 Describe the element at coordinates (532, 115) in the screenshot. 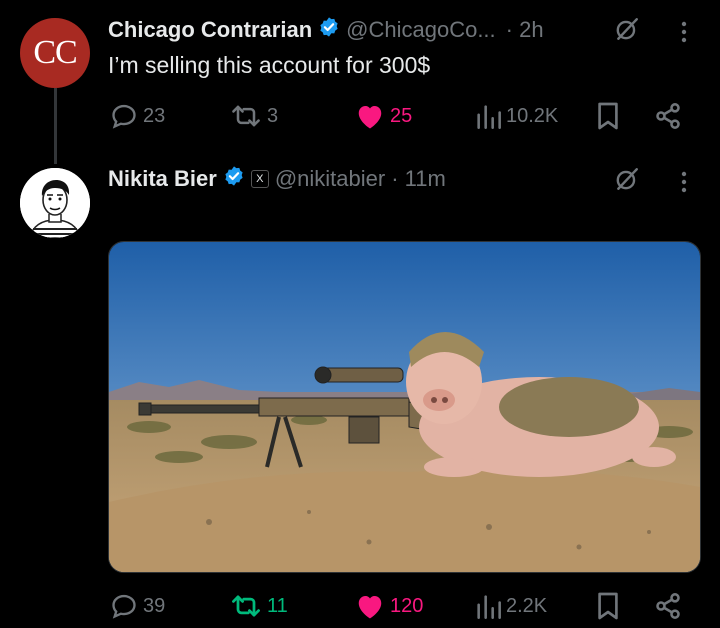

I see `views-count: 10.2K` at that location.